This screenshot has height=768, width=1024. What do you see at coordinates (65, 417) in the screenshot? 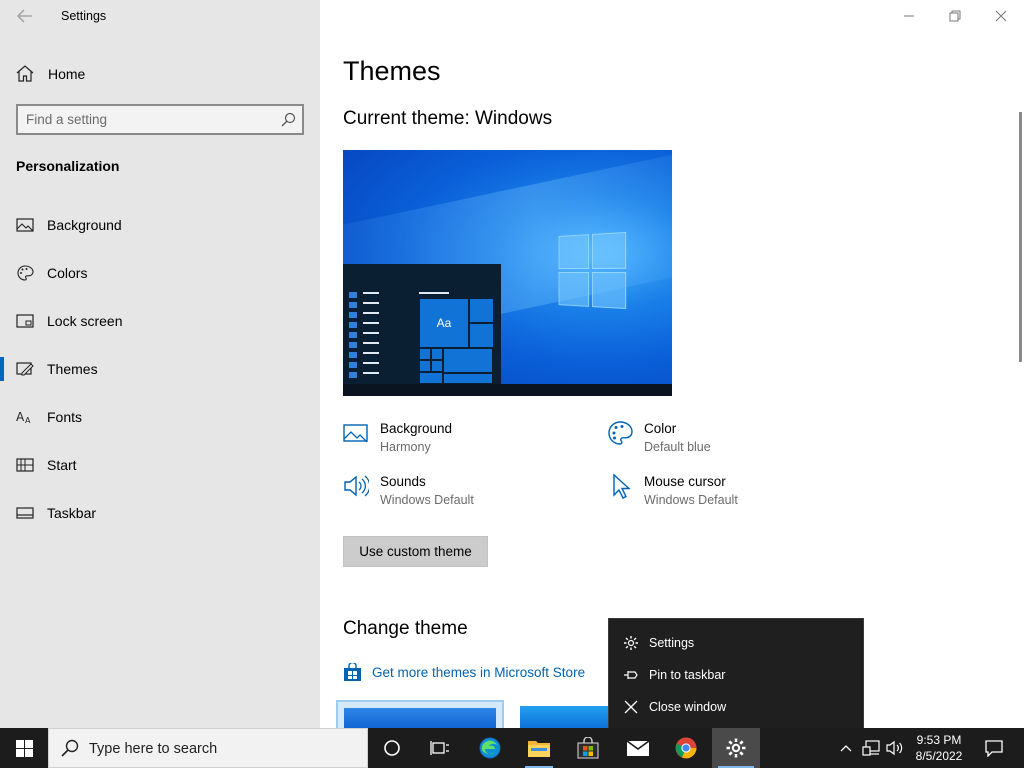
I see `sidebar-item-label: Fonts` at bounding box center [65, 417].